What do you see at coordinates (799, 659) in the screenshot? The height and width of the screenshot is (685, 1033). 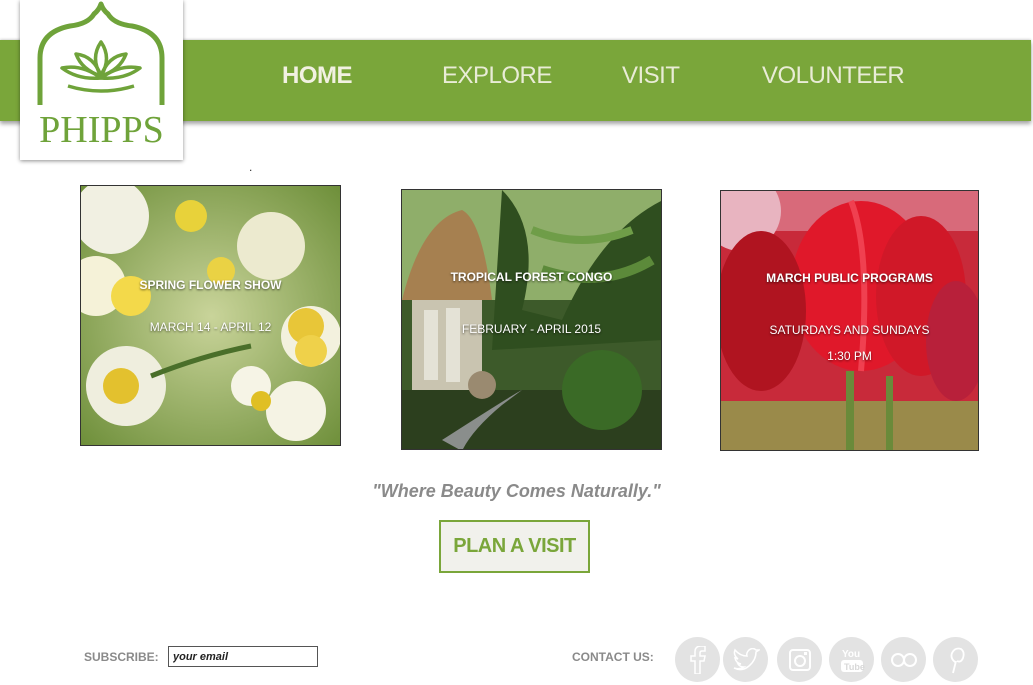 I see `instagram-icon` at bounding box center [799, 659].